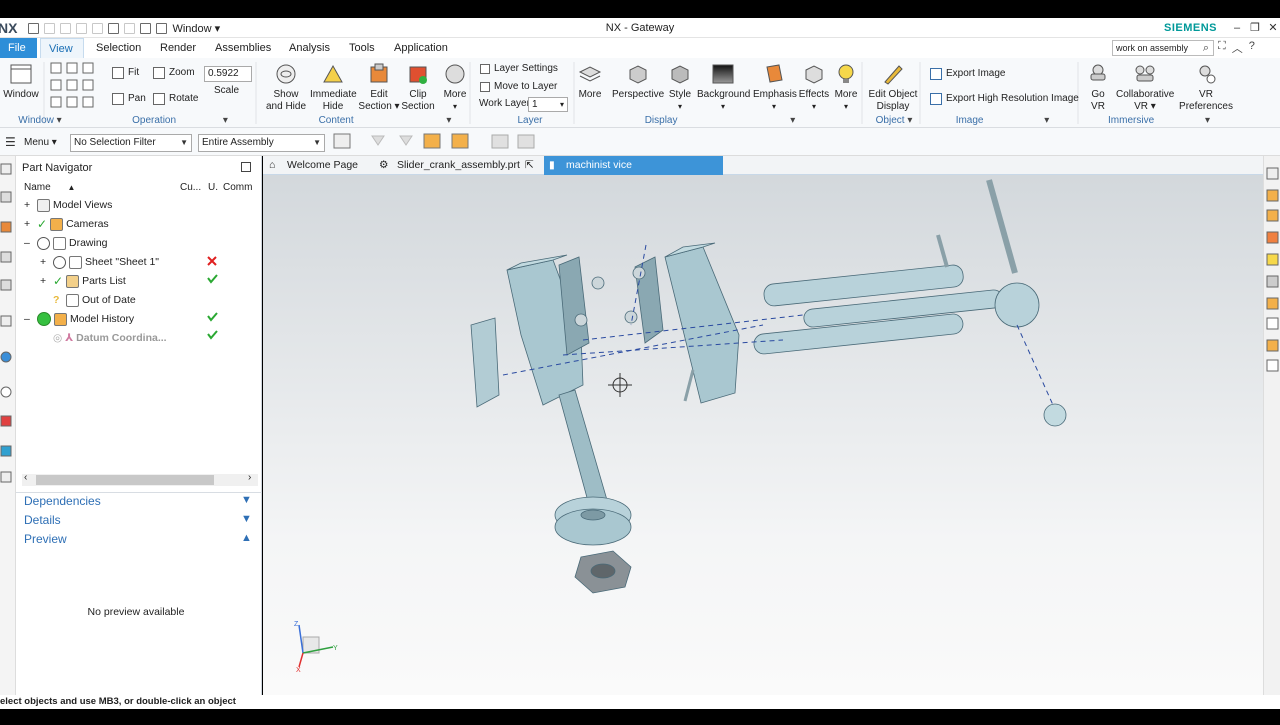 The height and width of the screenshot is (725, 1280). What do you see at coordinates (6, 169) in the screenshot?
I see `settings-icon` at bounding box center [6, 169].